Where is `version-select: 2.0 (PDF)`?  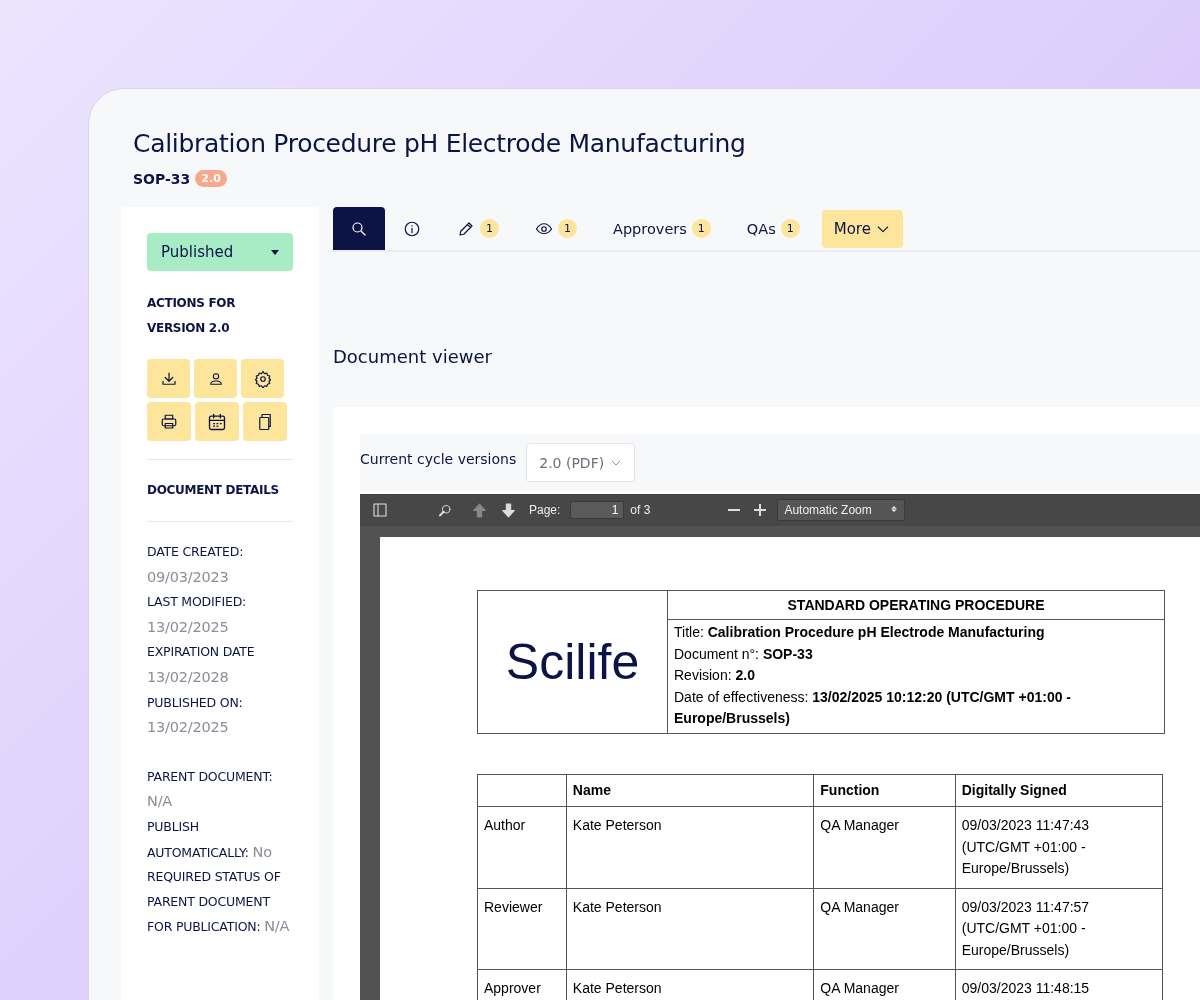
version-select: 2.0 (PDF) is located at coordinates (581, 462).